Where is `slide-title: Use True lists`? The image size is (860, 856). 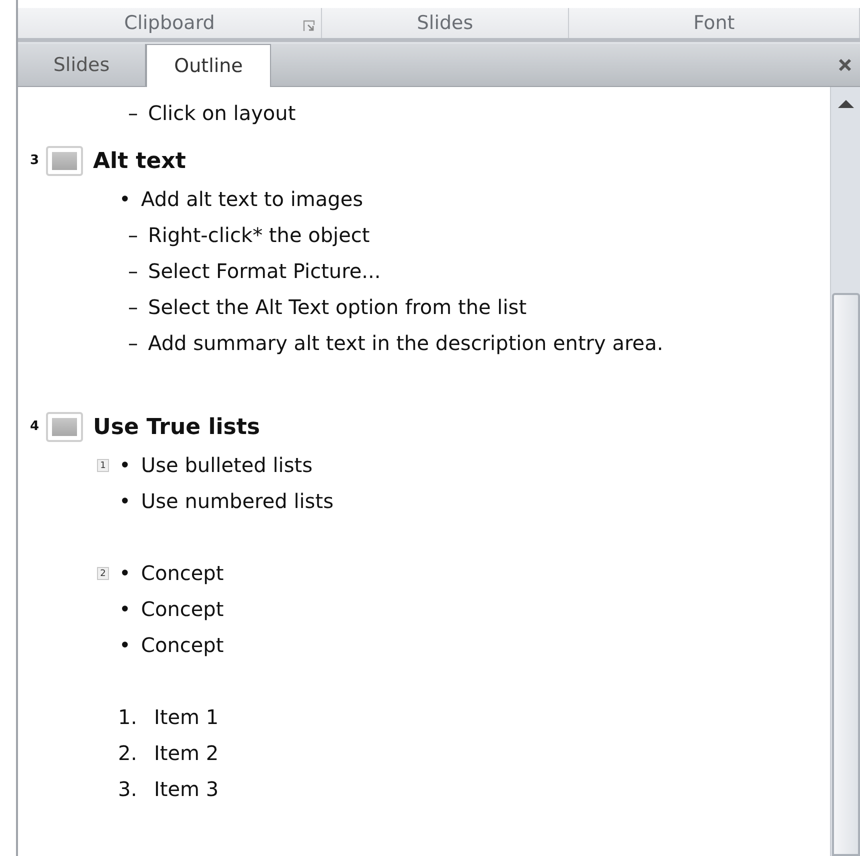
slide-title: Use True lists is located at coordinates (176, 428).